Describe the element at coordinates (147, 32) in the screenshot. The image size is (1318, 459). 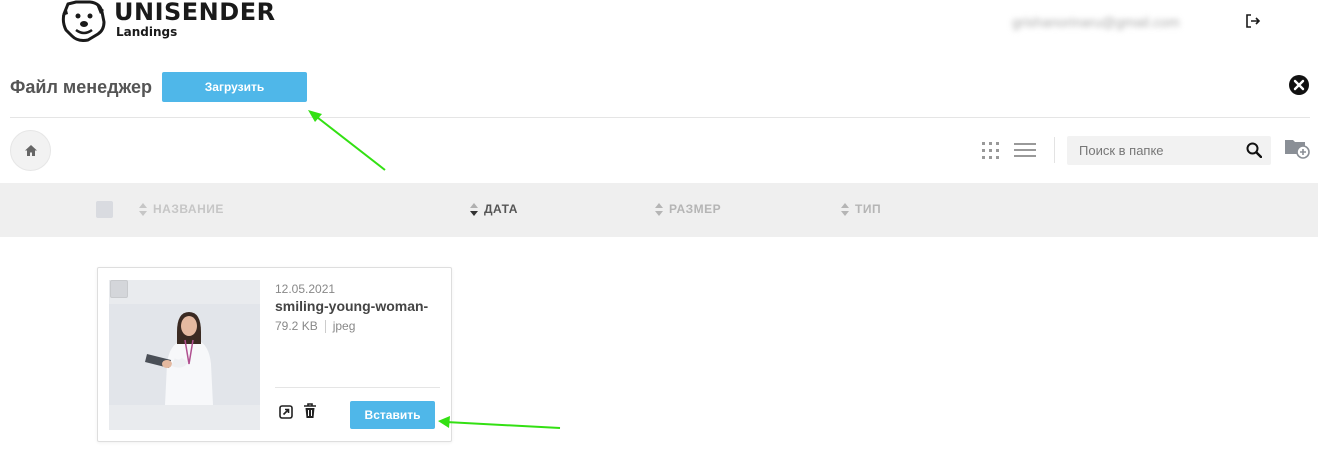
I see `product-name: Landings` at that location.